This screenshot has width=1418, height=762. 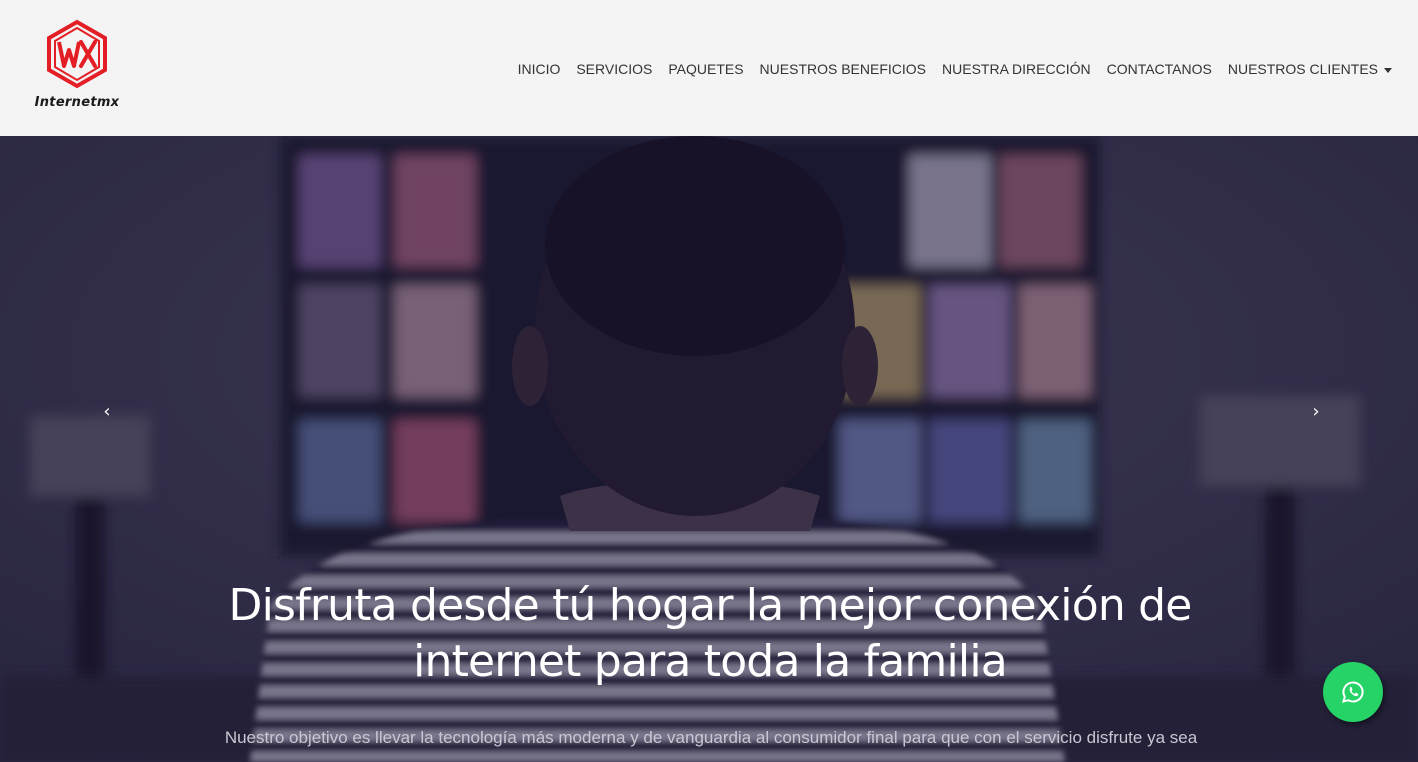 I want to click on brand-logo: Internetmx, so click(x=77, y=67).